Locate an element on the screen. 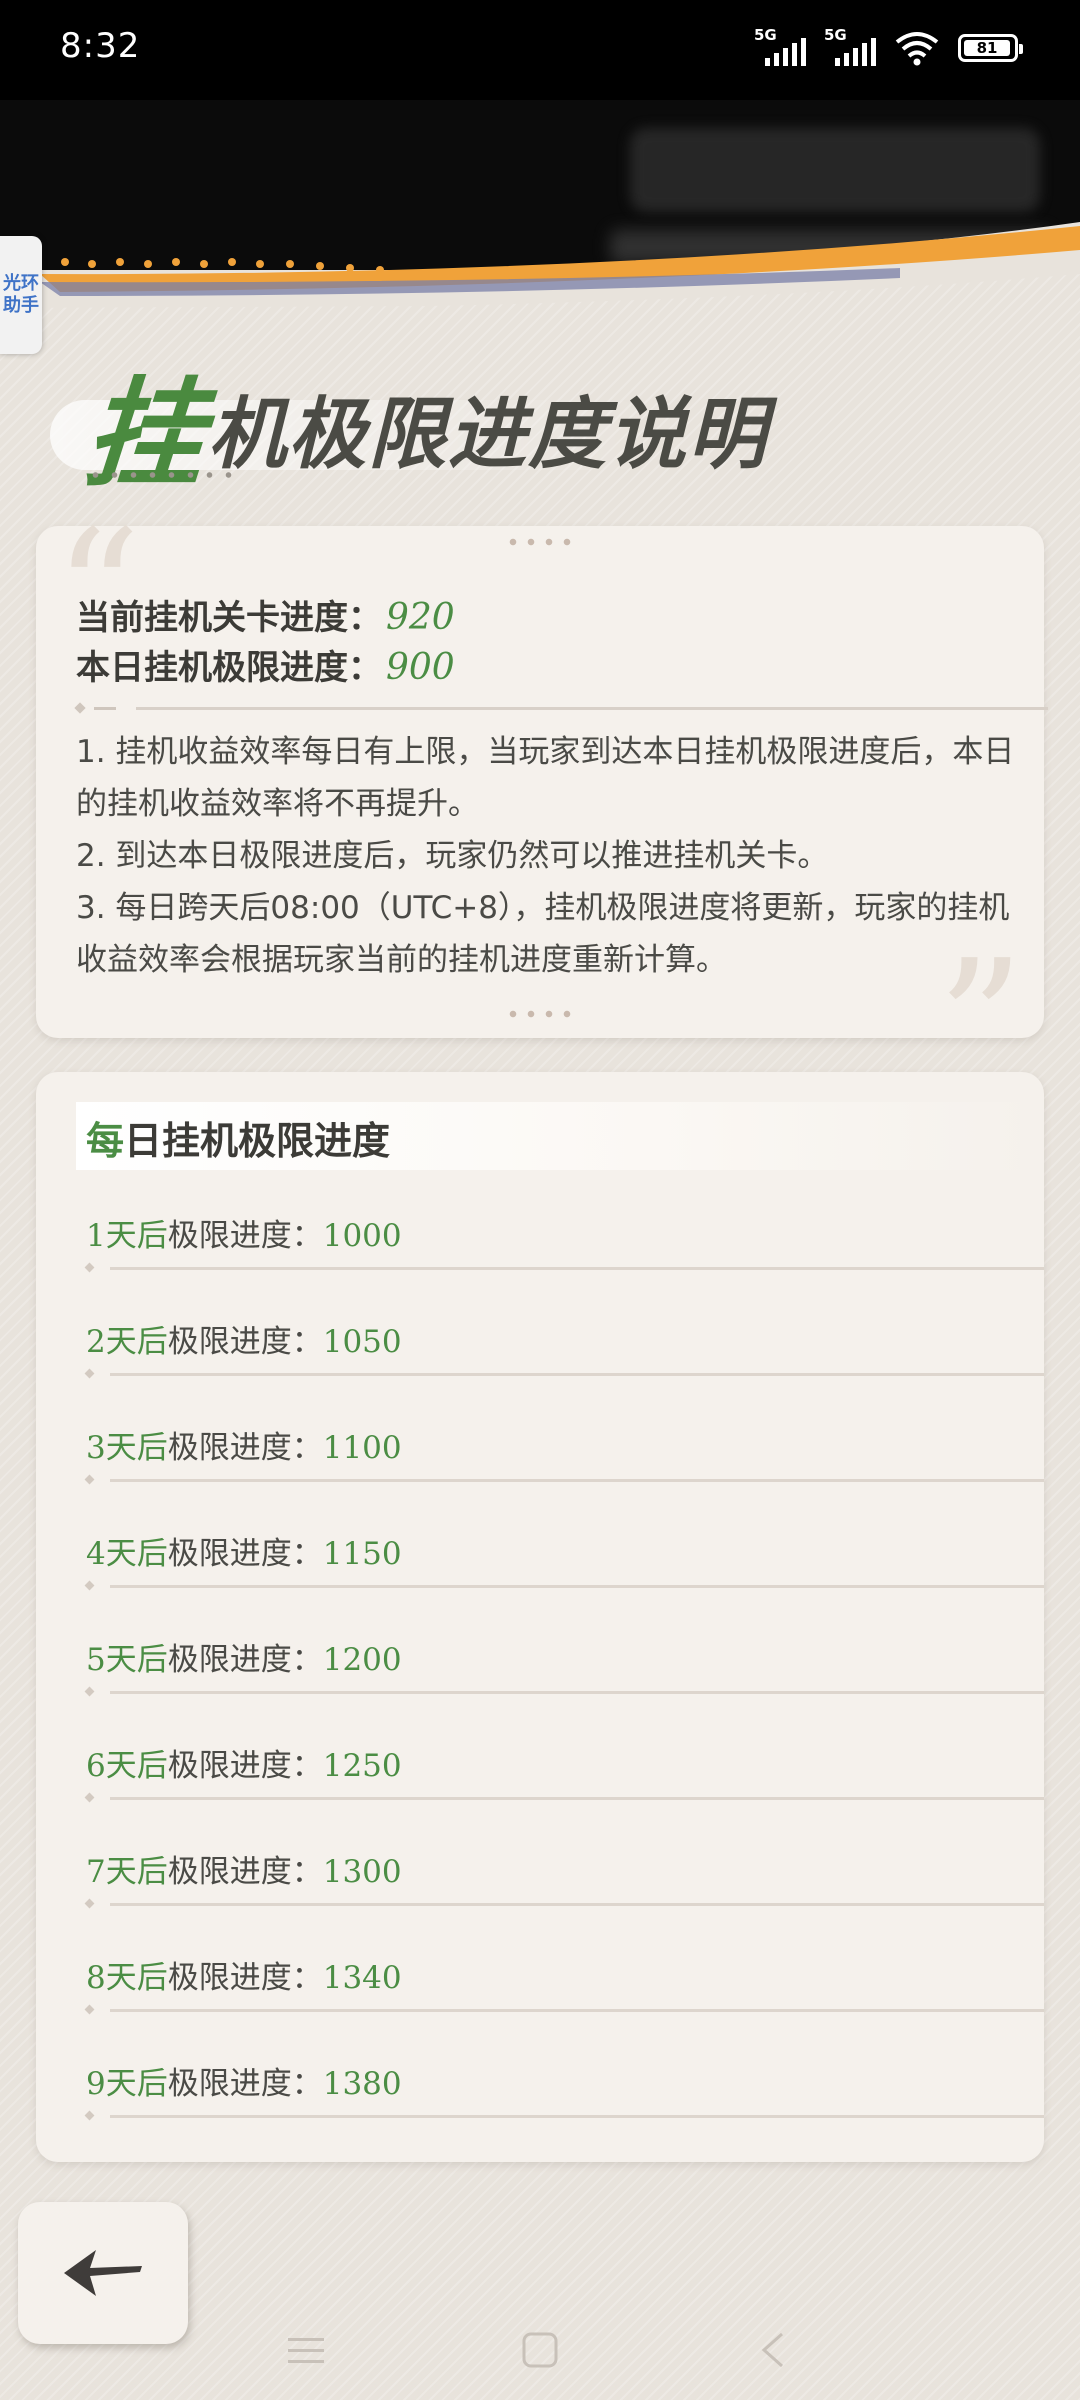 The width and height of the screenshot is (1080, 2400). list-item: 3天后极限进度：1100 is located at coordinates (564, 1475).